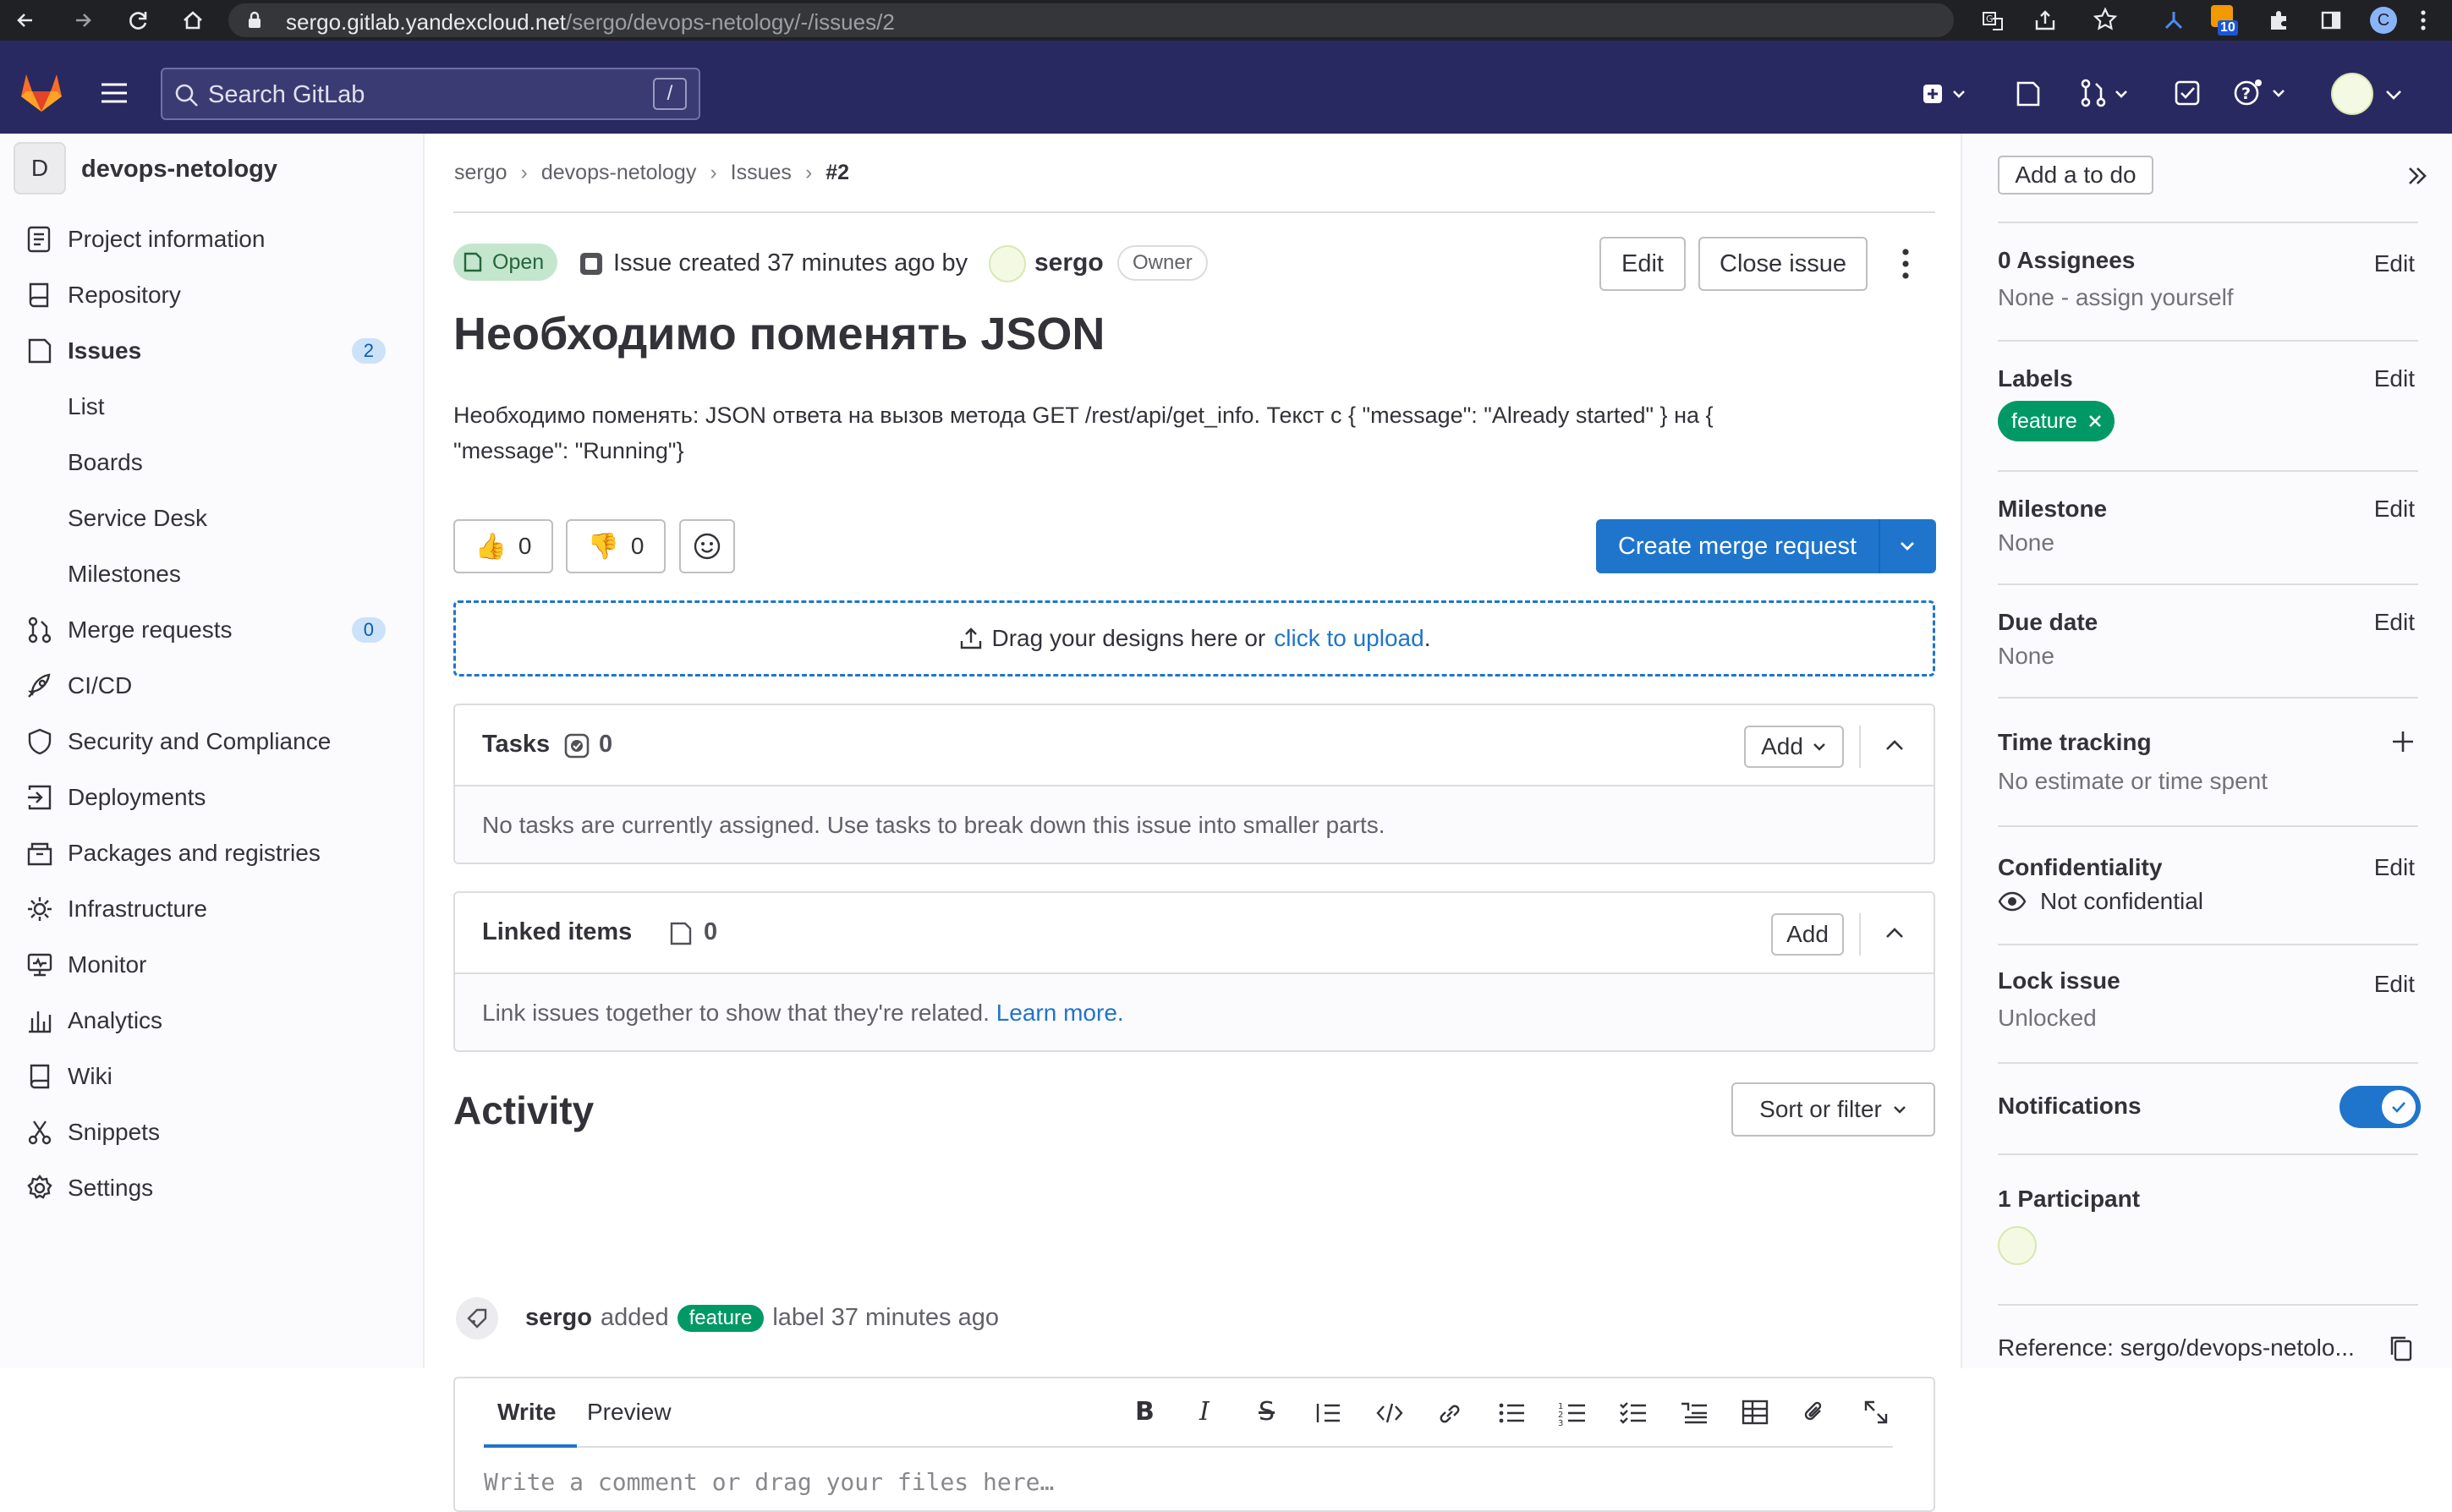 The width and height of the screenshot is (2452, 1512). Describe the element at coordinates (616, 546) in the screenshot. I see `thumbs-down-button: 👎 0` at that location.